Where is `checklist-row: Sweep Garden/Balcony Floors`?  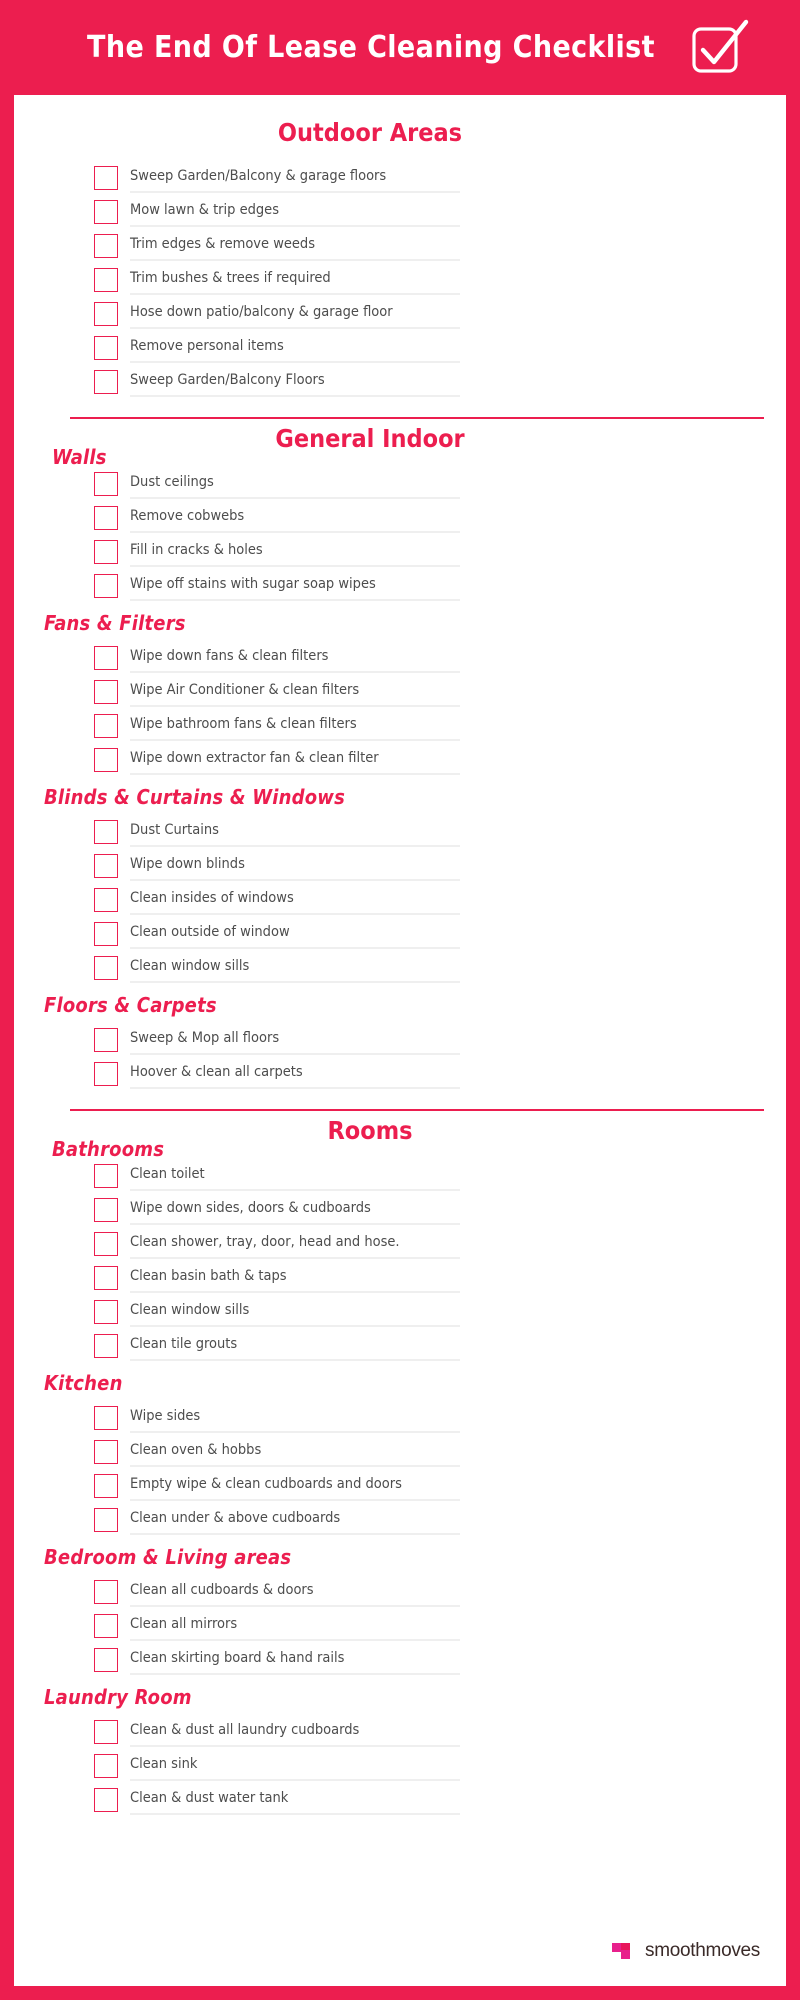
checklist-row: Sweep Garden/Balcony Floors is located at coordinates (400, 380).